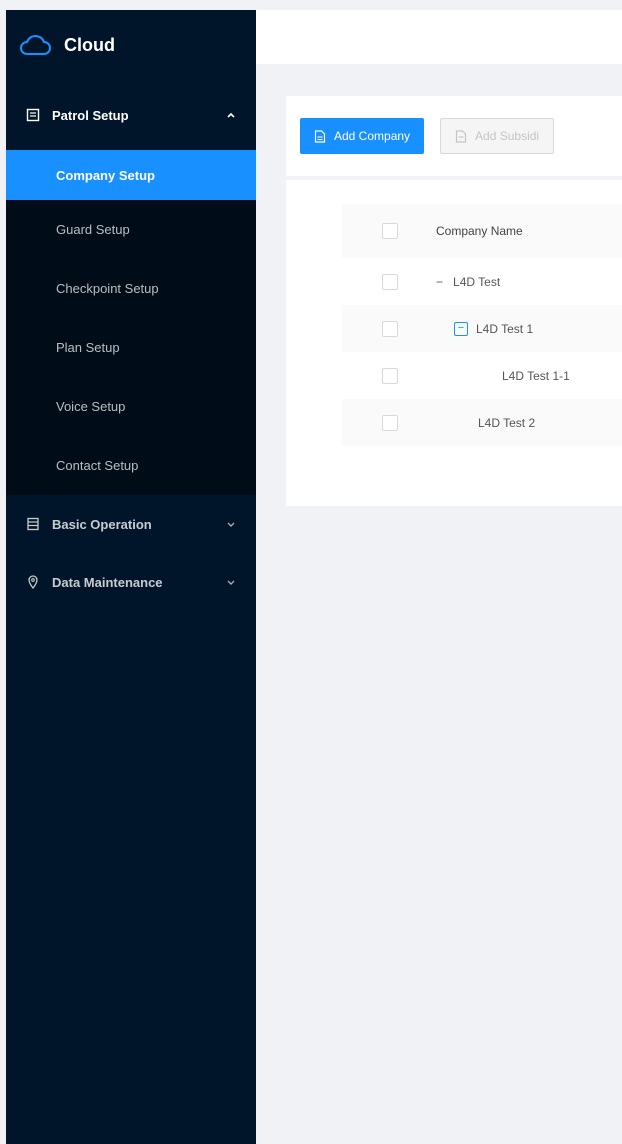  I want to click on add-subsidiary-label: Add Subsidi, so click(507, 136).